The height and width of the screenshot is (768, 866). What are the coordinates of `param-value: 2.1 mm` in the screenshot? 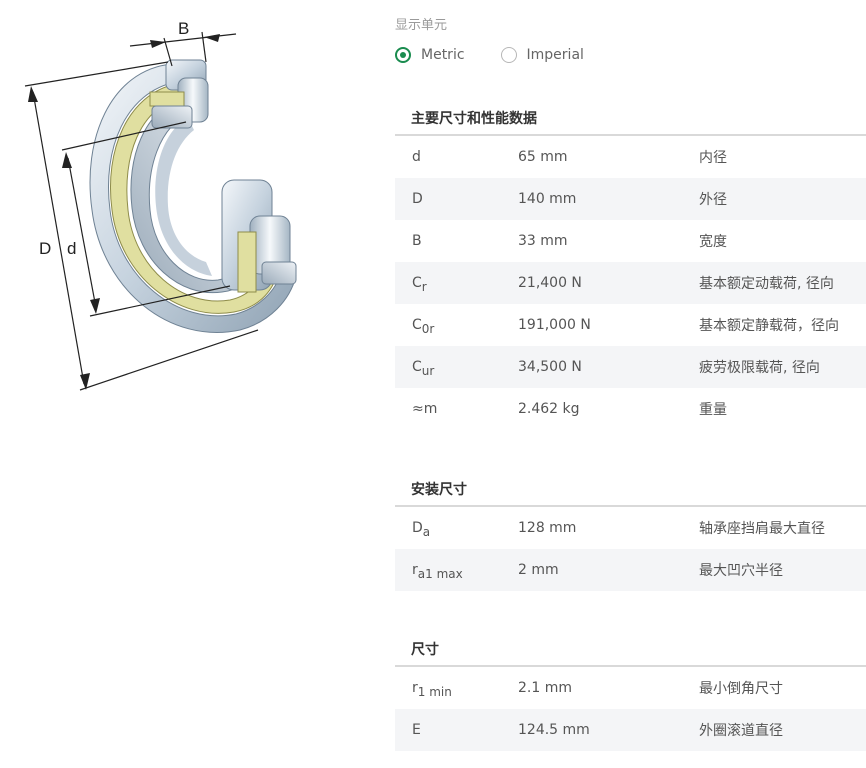 It's located at (545, 688).